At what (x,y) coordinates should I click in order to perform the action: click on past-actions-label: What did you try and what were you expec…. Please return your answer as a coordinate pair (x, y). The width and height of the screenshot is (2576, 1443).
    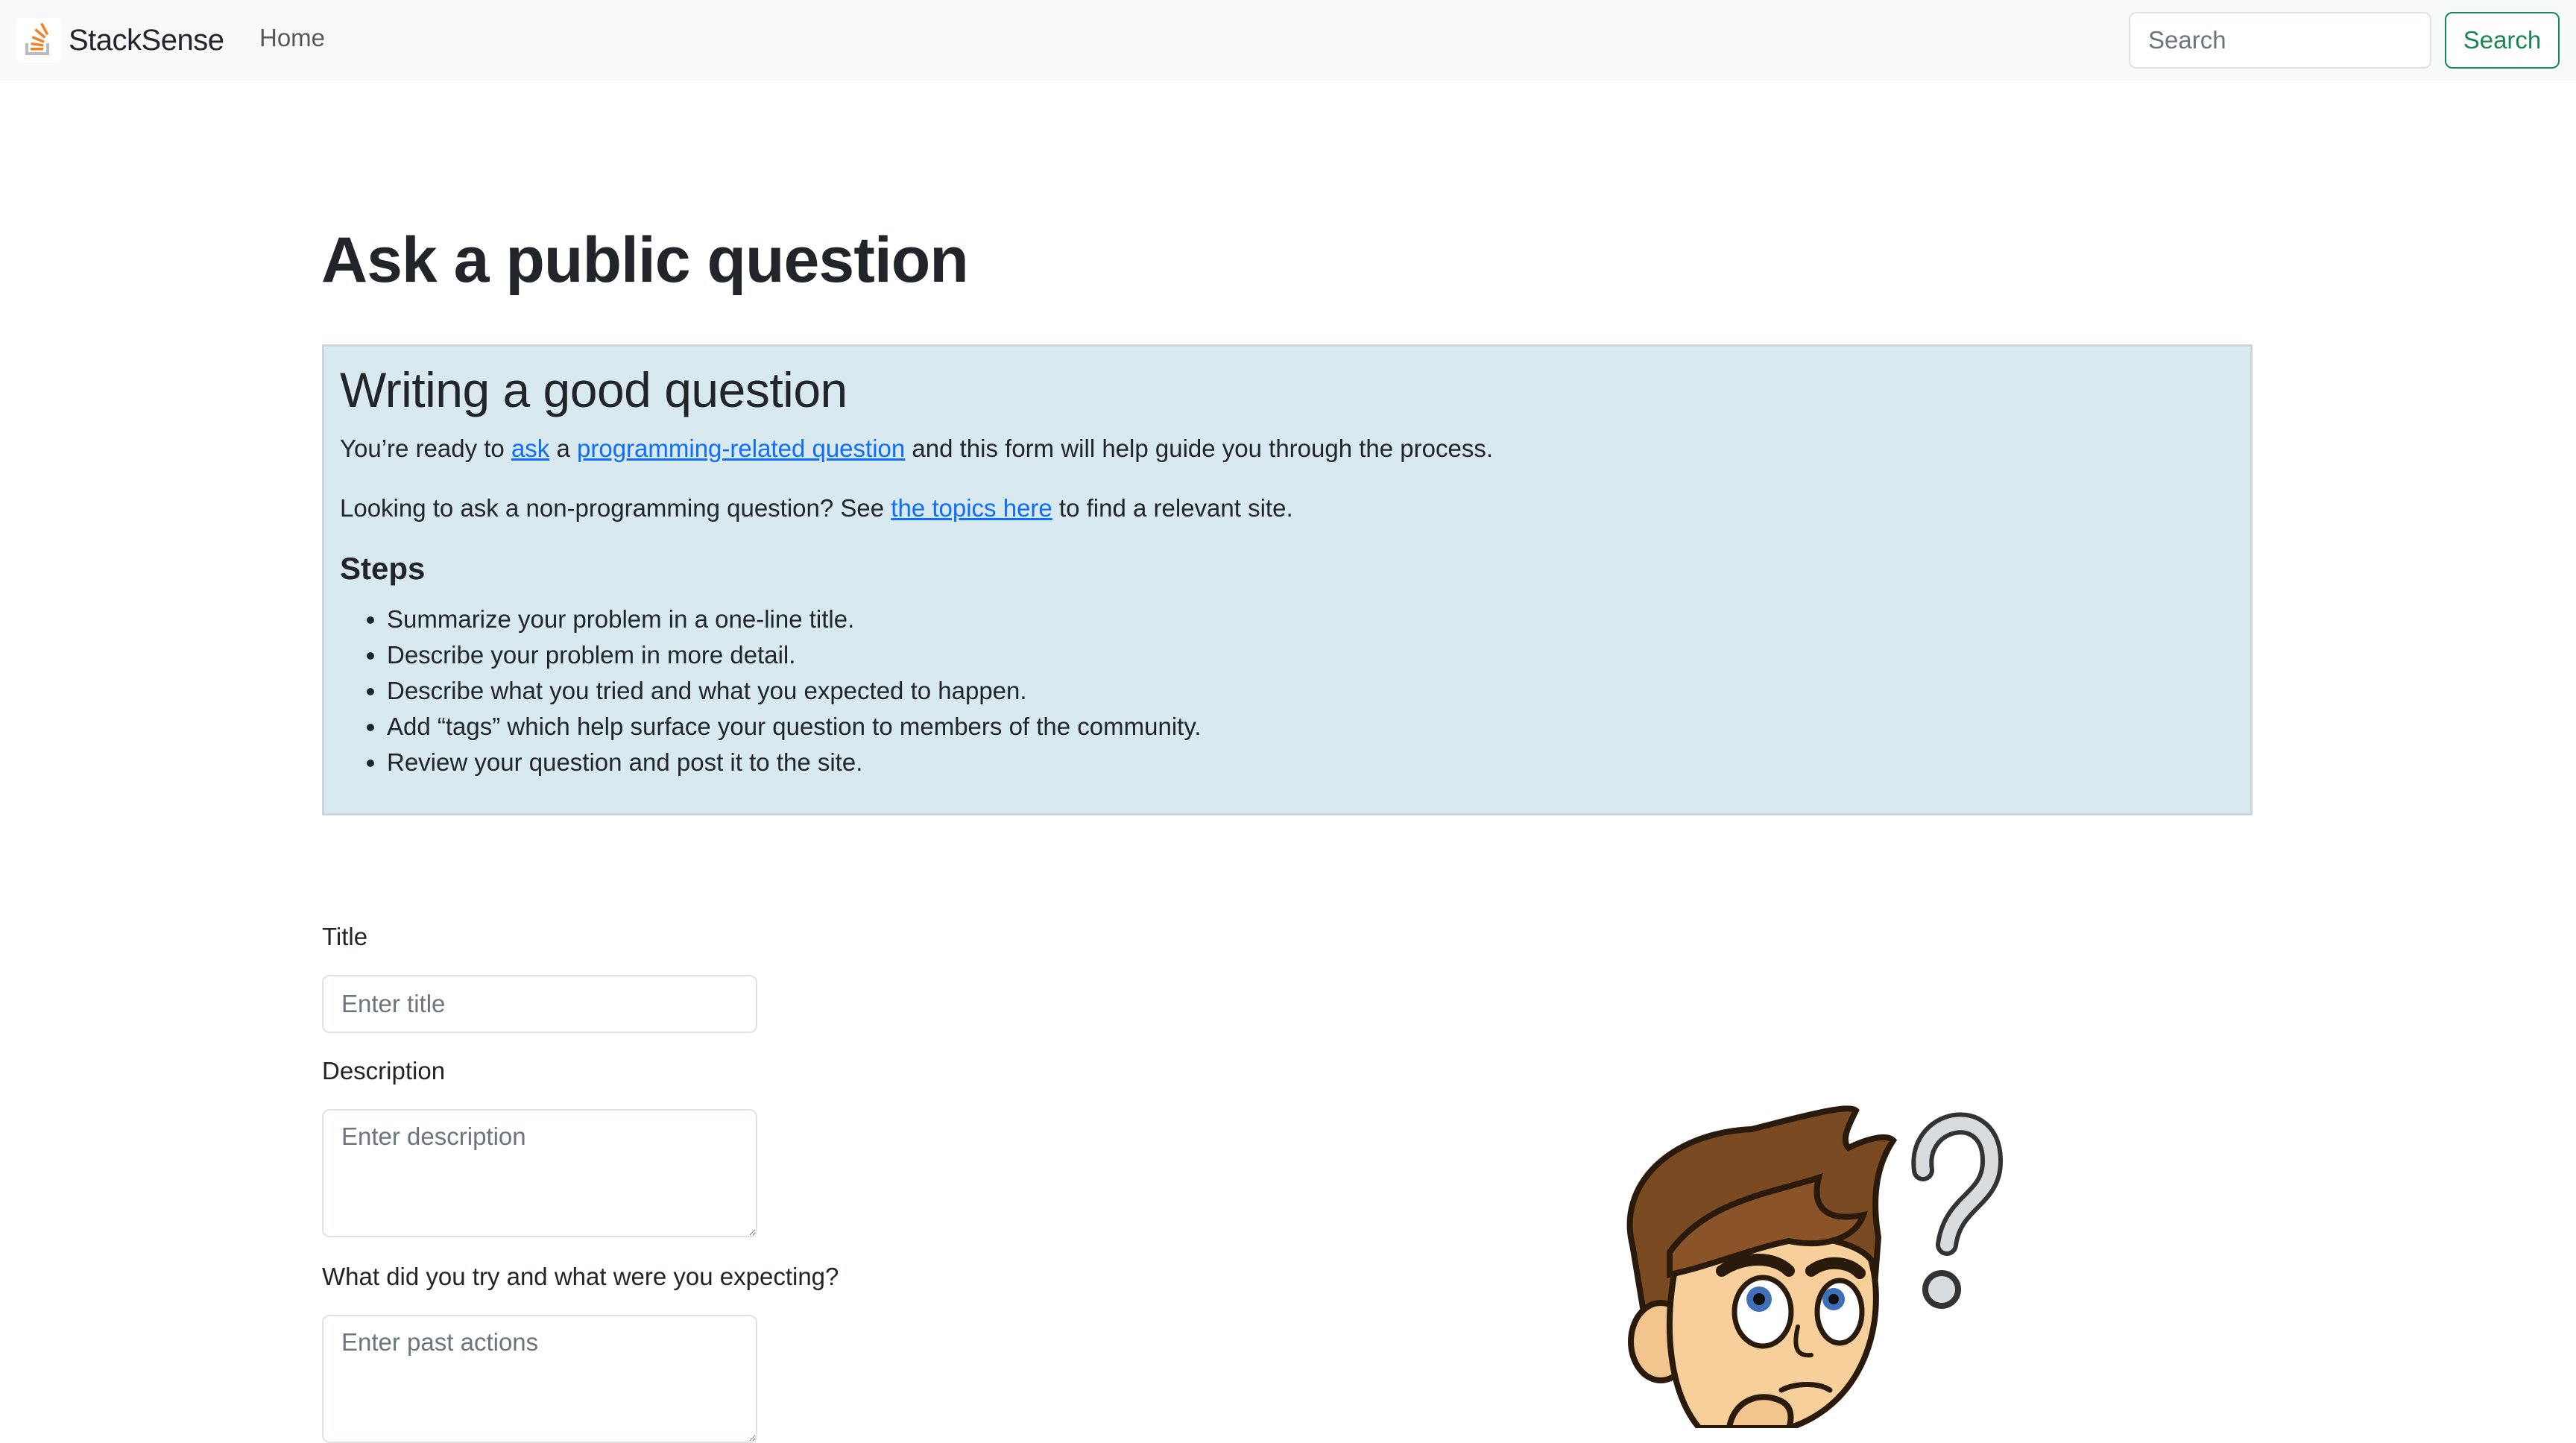
    Looking at the image, I should click on (580, 1276).